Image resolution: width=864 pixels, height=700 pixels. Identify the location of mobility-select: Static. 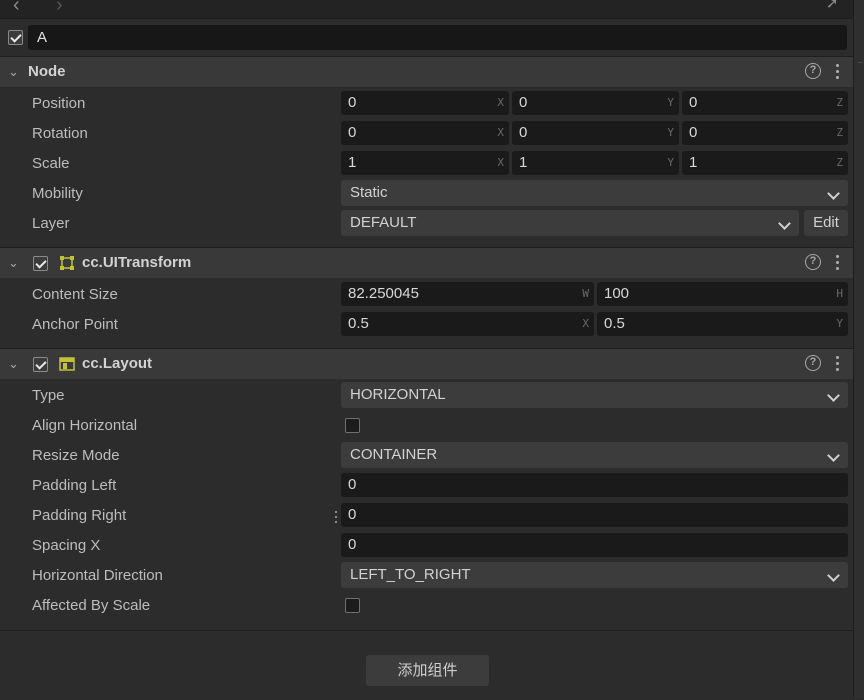
(594, 193).